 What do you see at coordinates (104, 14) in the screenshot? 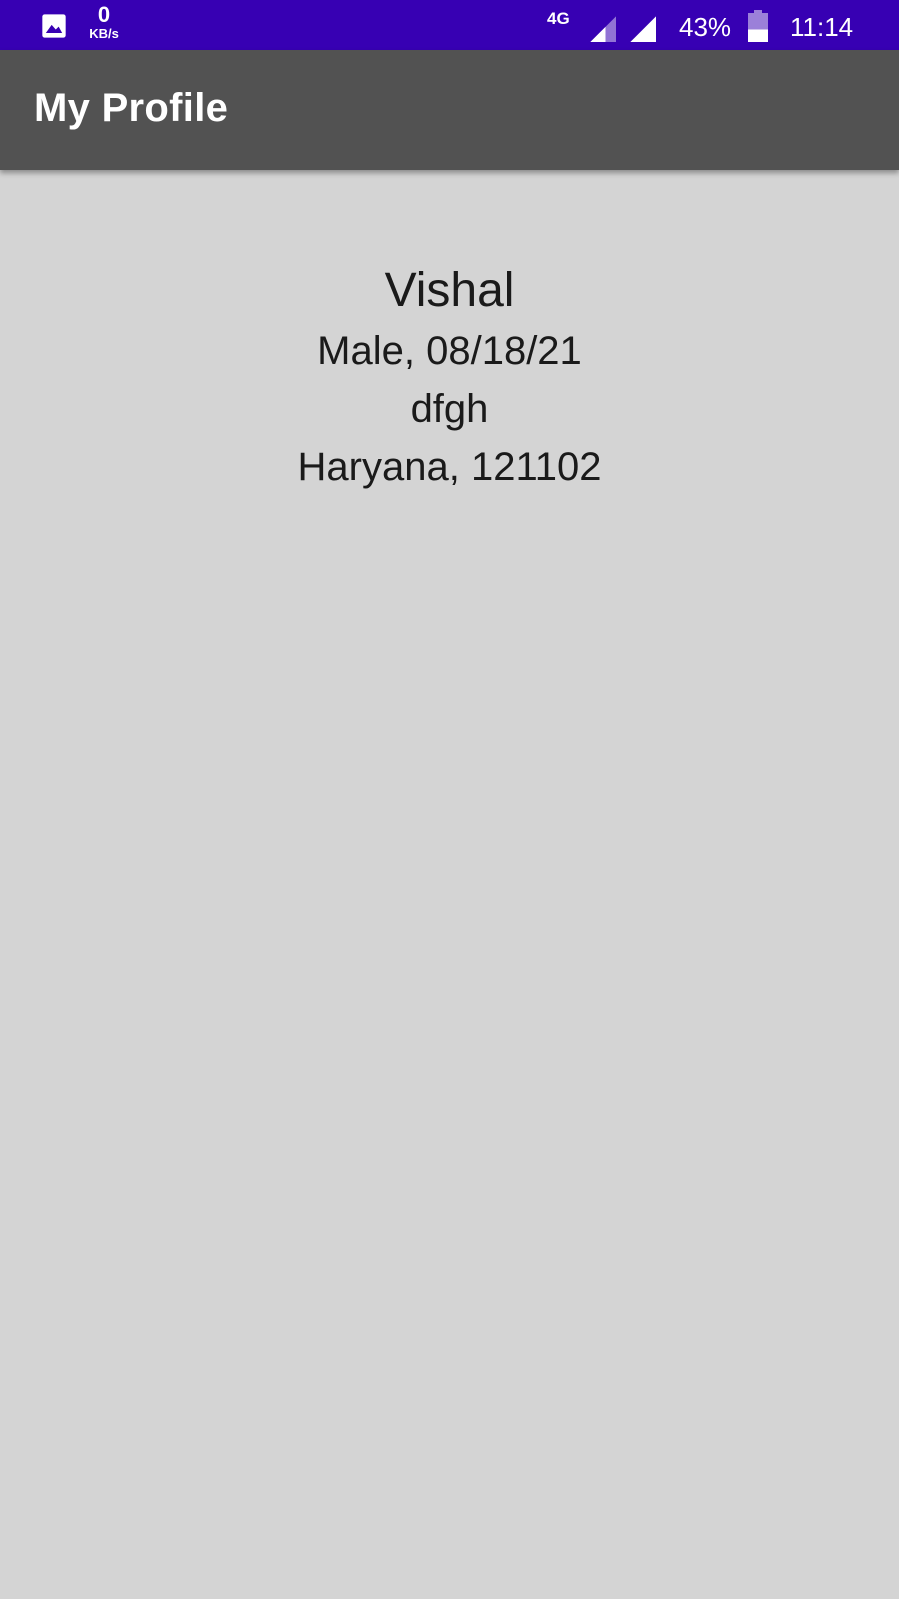
I see `network-speed-value: 0` at bounding box center [104, 14].